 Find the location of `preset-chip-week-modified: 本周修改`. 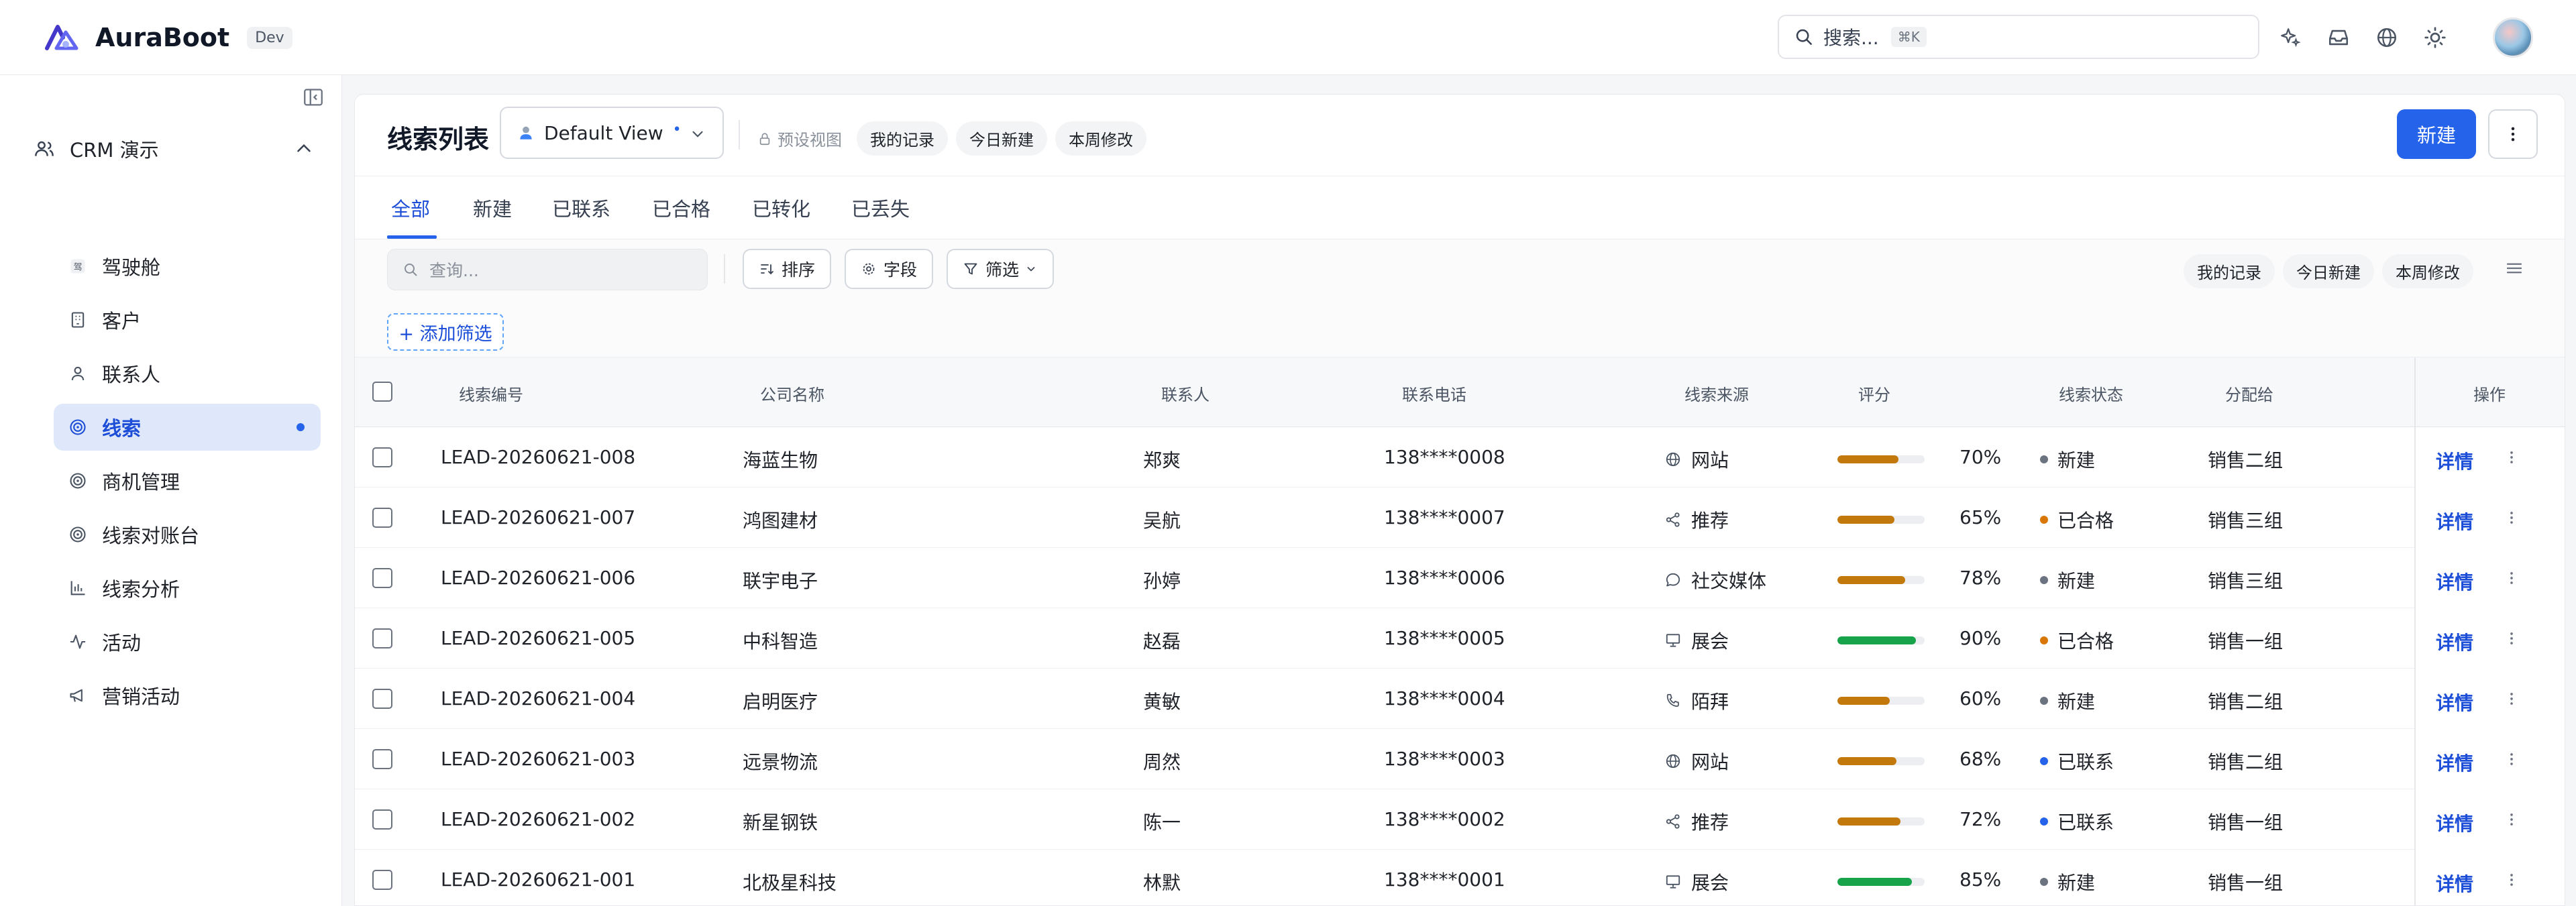

preset-chip-week-modified: 本周修改 is located at coordinates (1100, 138).